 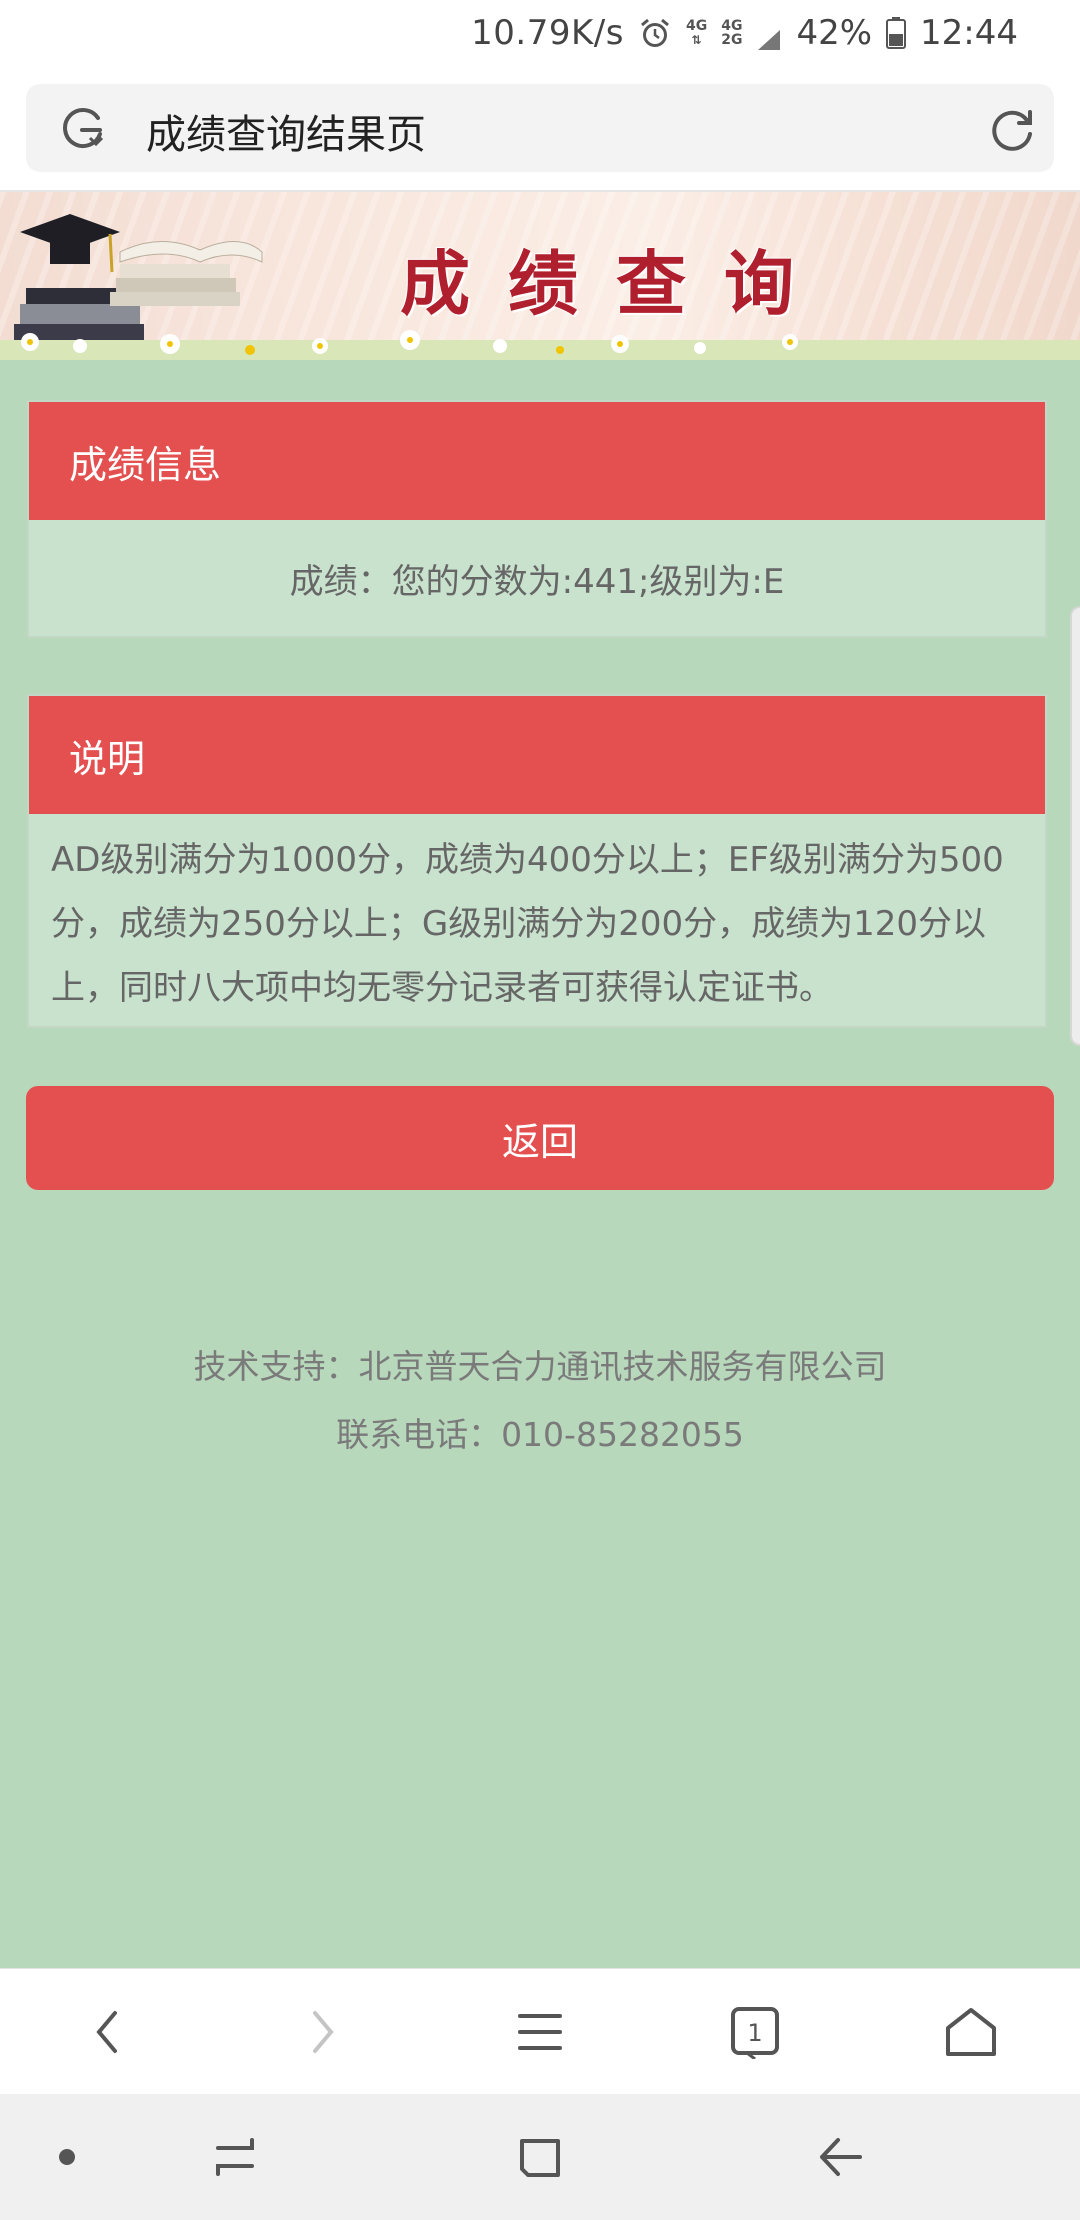 What do you see at coordinates (732, 26) in the screenshot?
I see `network-label-2: 4G` at bounding box center [732, 26].